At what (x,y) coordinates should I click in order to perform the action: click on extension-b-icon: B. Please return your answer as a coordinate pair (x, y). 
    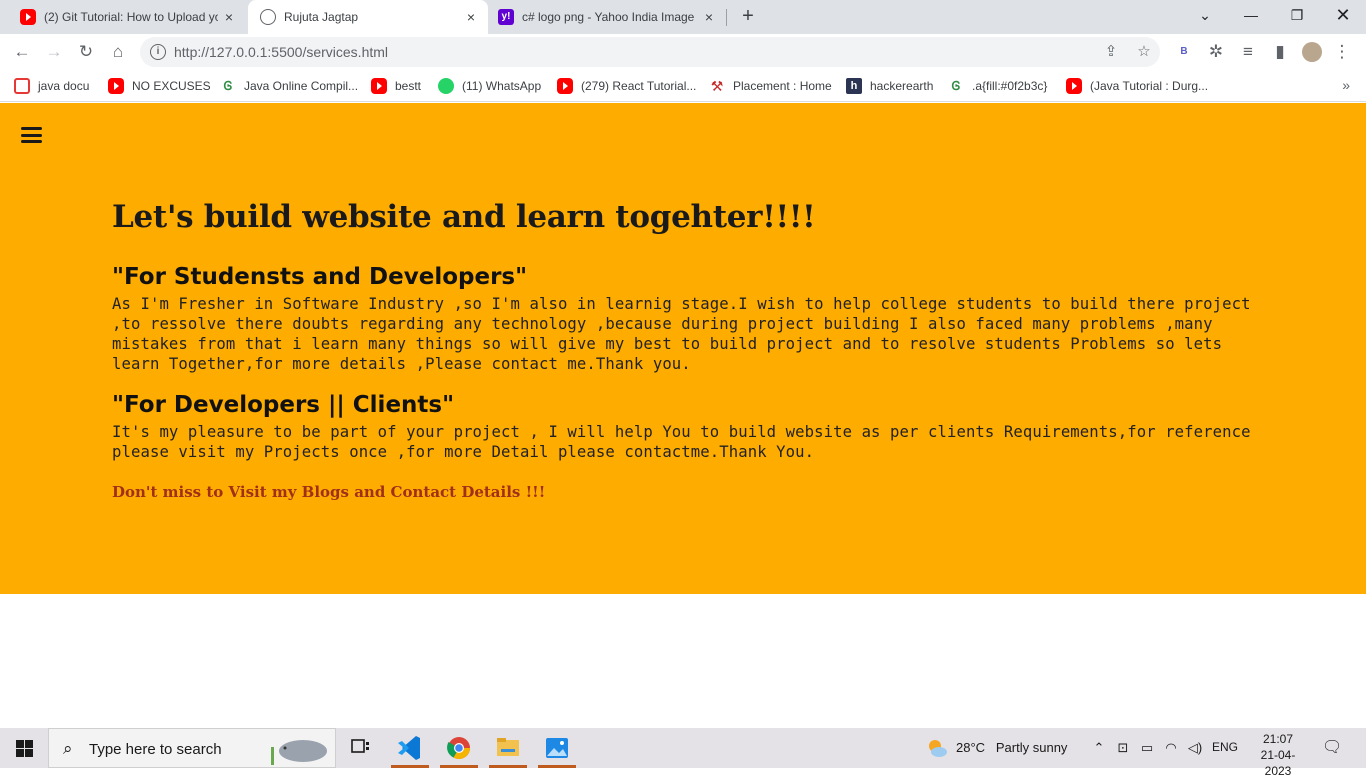
    Looking at the image, I should click on (1184, 52).